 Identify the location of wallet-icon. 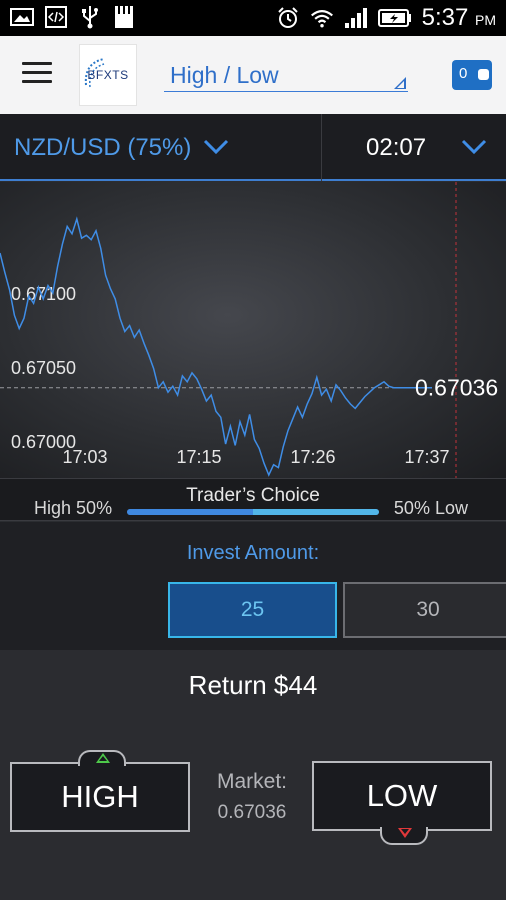
(483, 74).